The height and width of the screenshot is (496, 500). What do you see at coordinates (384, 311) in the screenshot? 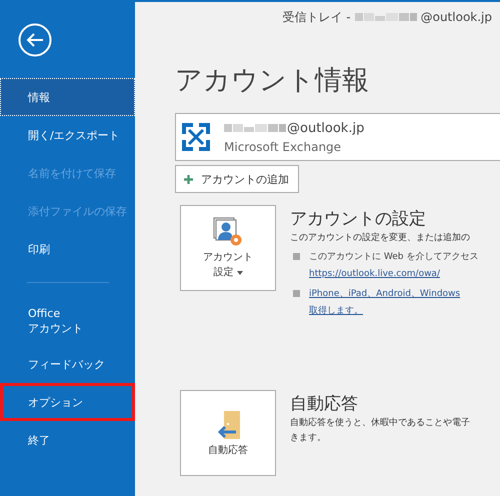
I see `link: 取得します。` at bounding box center [384, 311].